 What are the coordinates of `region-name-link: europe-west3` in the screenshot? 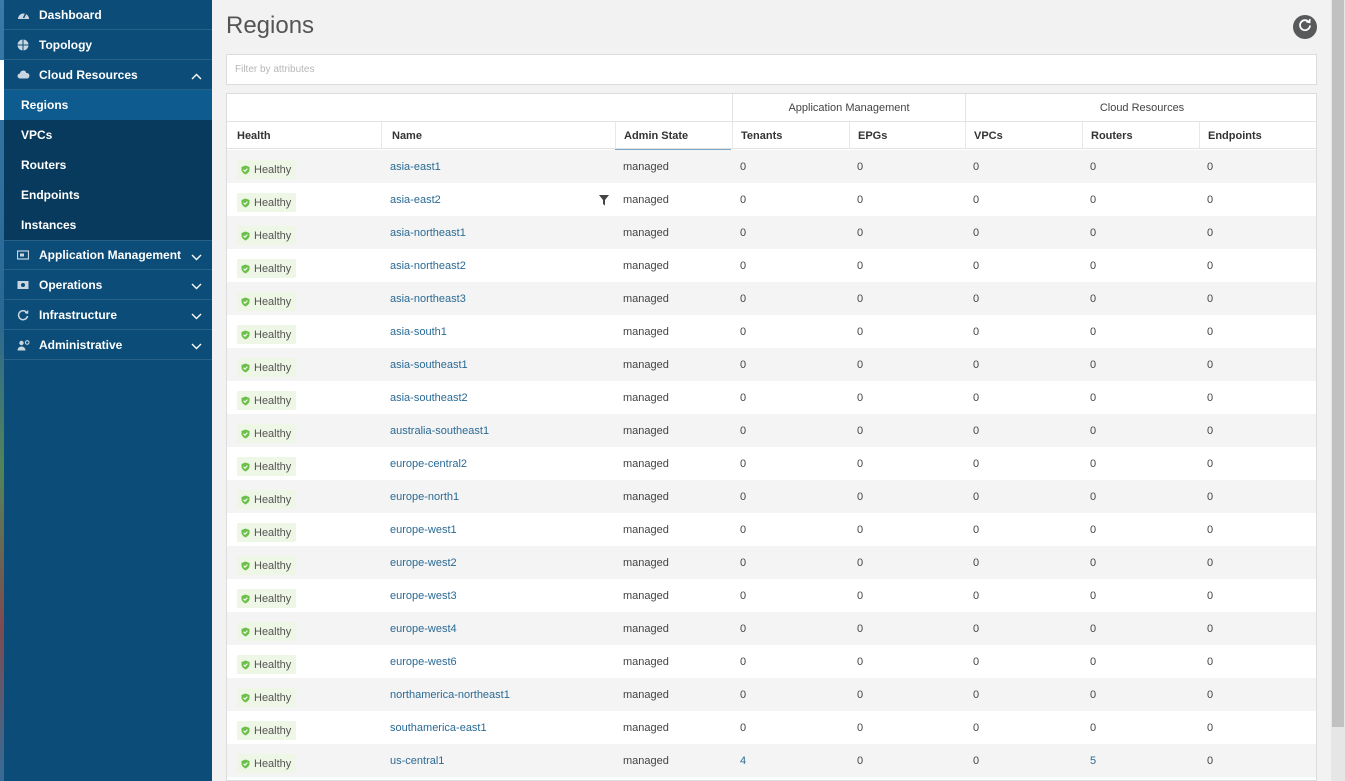 It's located at (498, 595).